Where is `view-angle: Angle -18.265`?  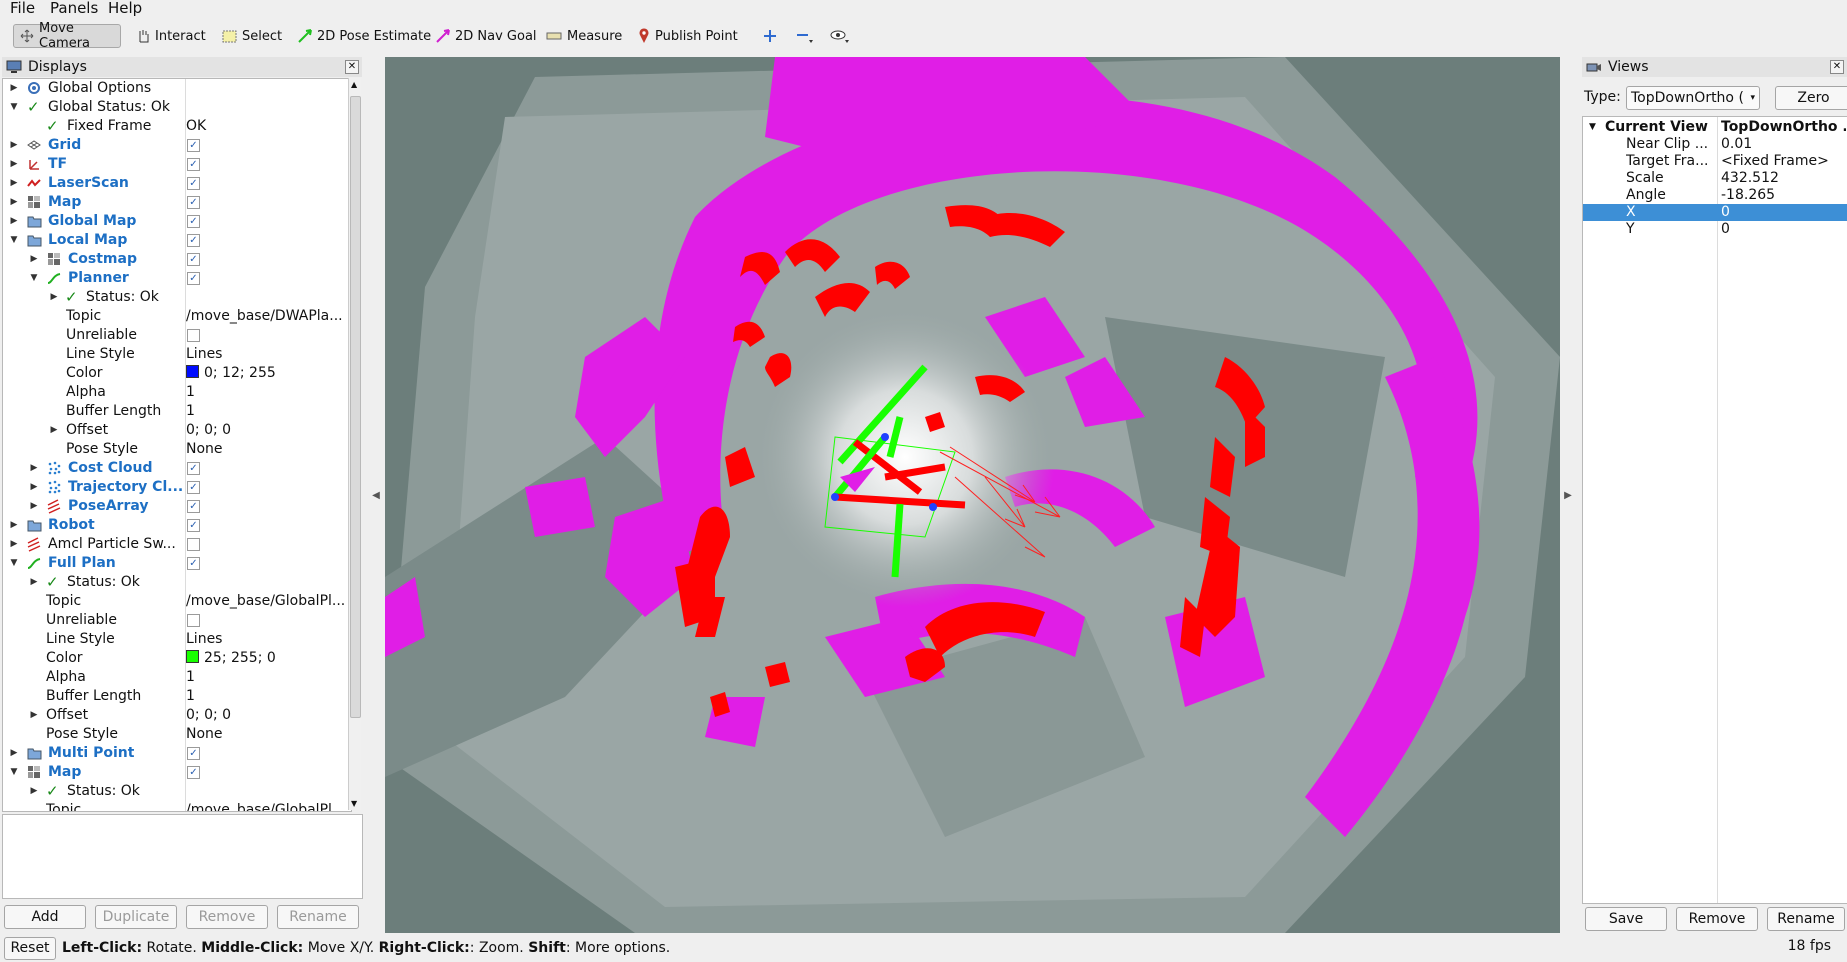
view-angle: Angle -18.265 is located at coordinates (1715, 195).